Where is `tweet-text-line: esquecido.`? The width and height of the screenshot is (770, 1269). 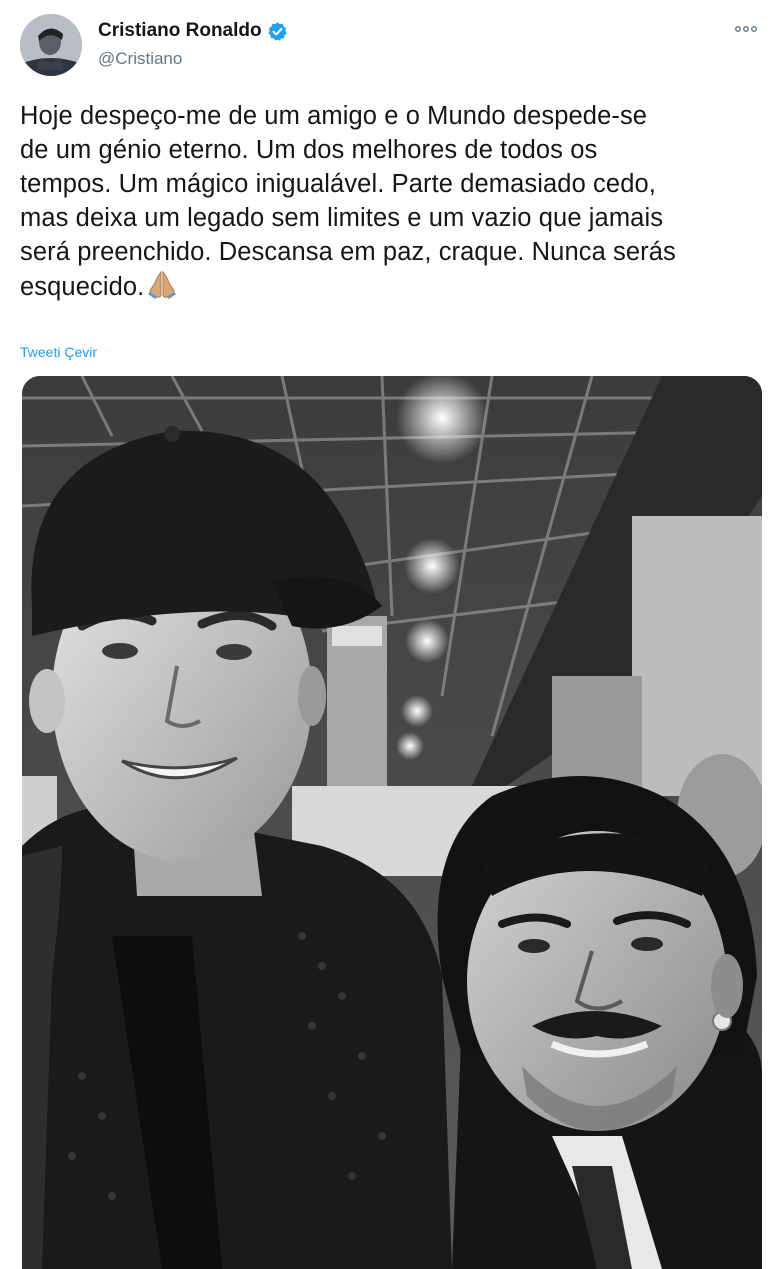
tweet-text-line: esquecido. is located at coordinates (82, 287).